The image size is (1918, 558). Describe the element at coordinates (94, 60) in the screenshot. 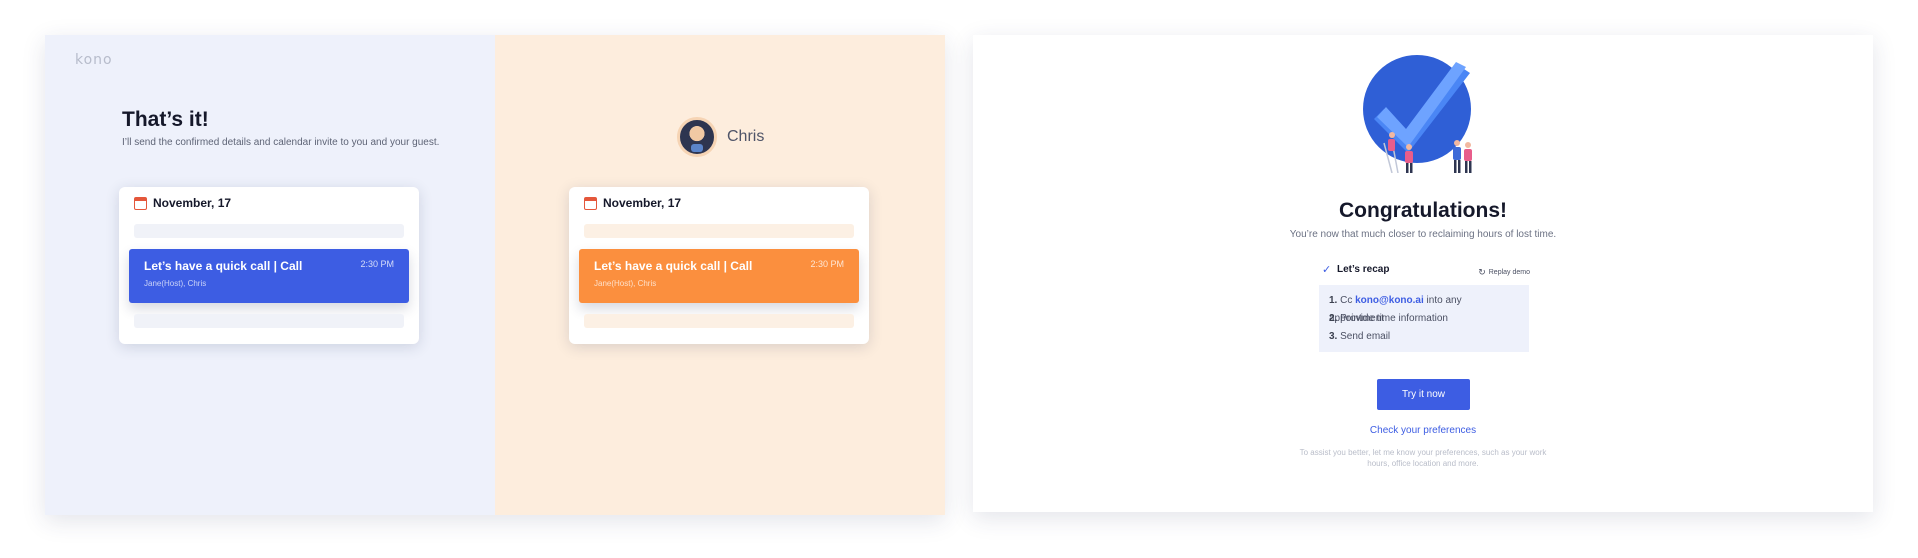

I see `kono-logo: kono` at that location.